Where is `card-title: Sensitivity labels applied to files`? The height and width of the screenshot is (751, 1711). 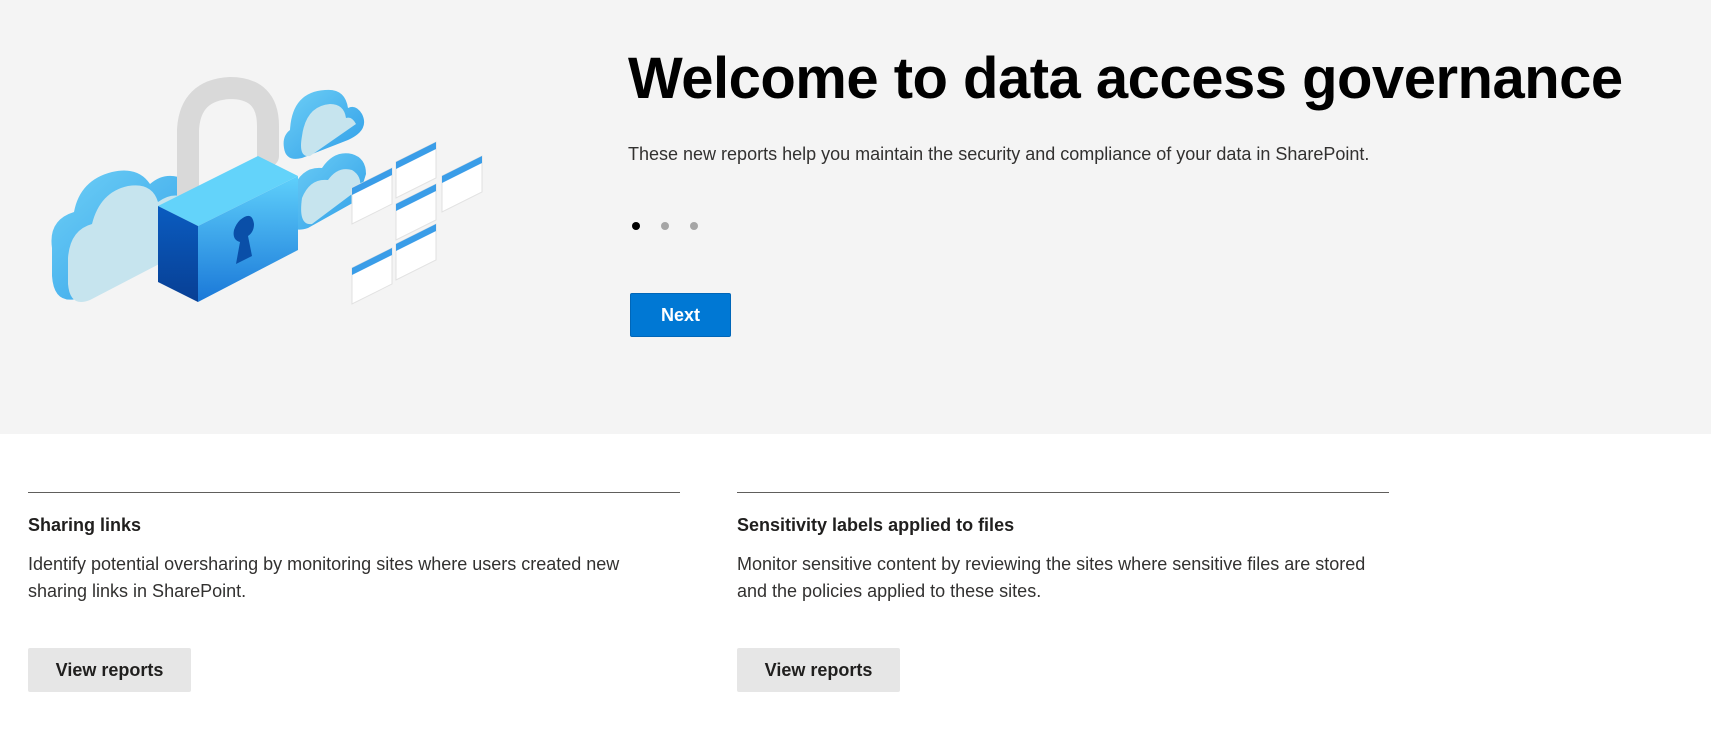 card-title: Sensitivity labels applied to files is located at coordinates (876, 525).